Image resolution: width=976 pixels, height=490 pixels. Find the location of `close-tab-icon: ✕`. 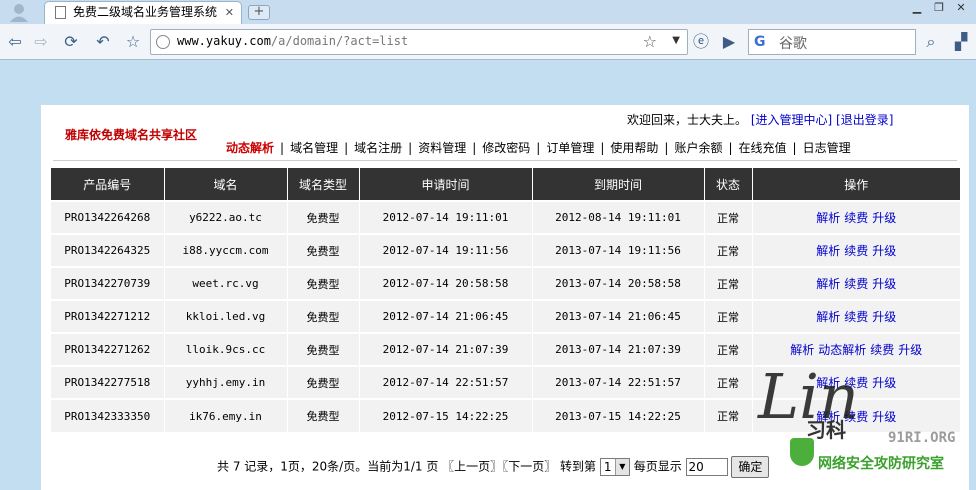

close-tab-icon: ✕ is located at coordinates (229, 12).